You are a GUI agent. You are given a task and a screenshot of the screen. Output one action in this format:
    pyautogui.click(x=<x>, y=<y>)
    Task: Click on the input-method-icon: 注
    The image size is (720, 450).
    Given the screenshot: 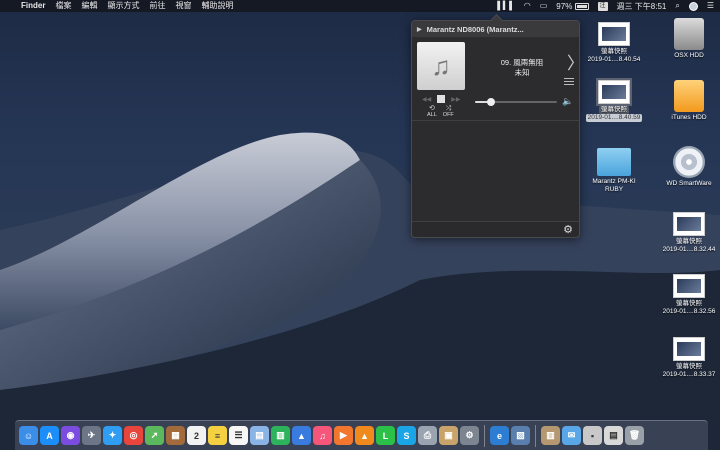 What is the action you would take?
    pyautogui.click(x=602, y=6)
    